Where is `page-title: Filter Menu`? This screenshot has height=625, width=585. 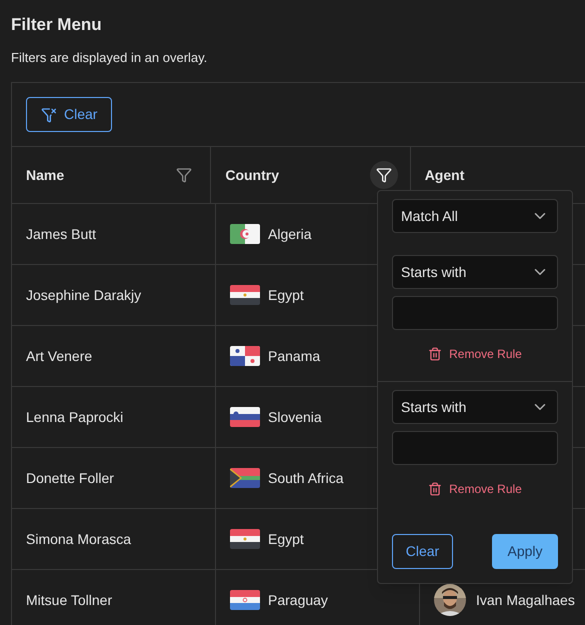
page-title: Filter Menu is located at coordinates (57, 25).